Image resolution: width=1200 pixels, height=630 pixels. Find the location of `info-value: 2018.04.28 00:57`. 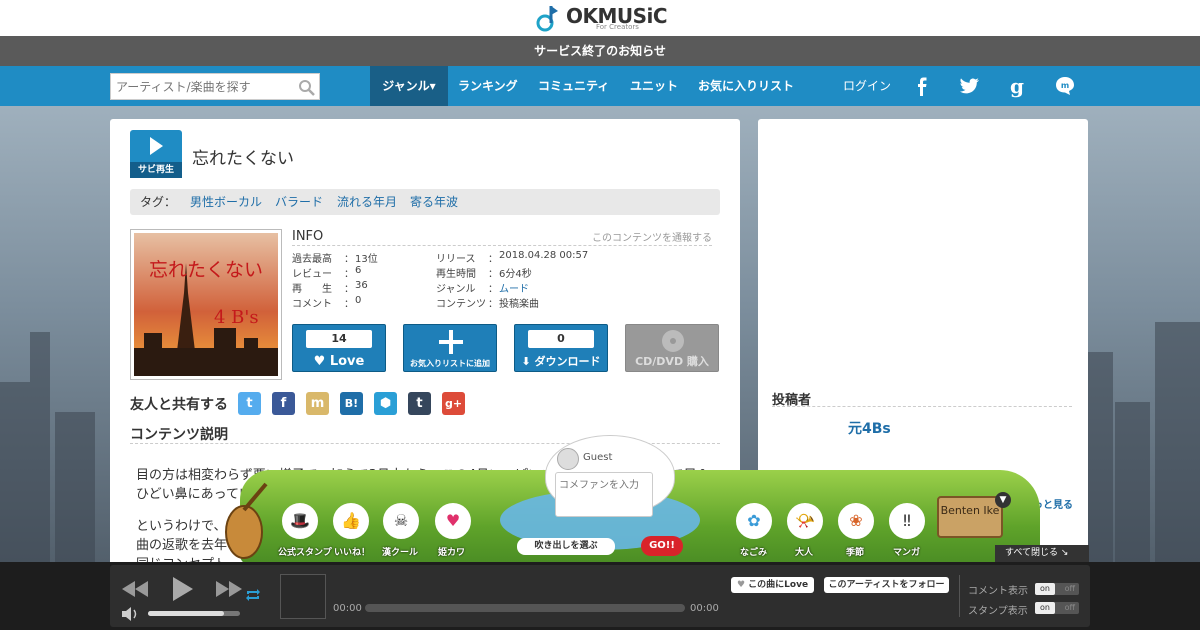

info-value: 2018.04.28 00:57 is located at coordinates (544, 255).